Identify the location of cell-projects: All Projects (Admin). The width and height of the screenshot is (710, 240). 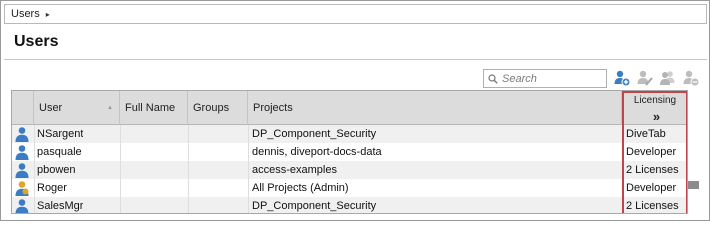
(300, 188).